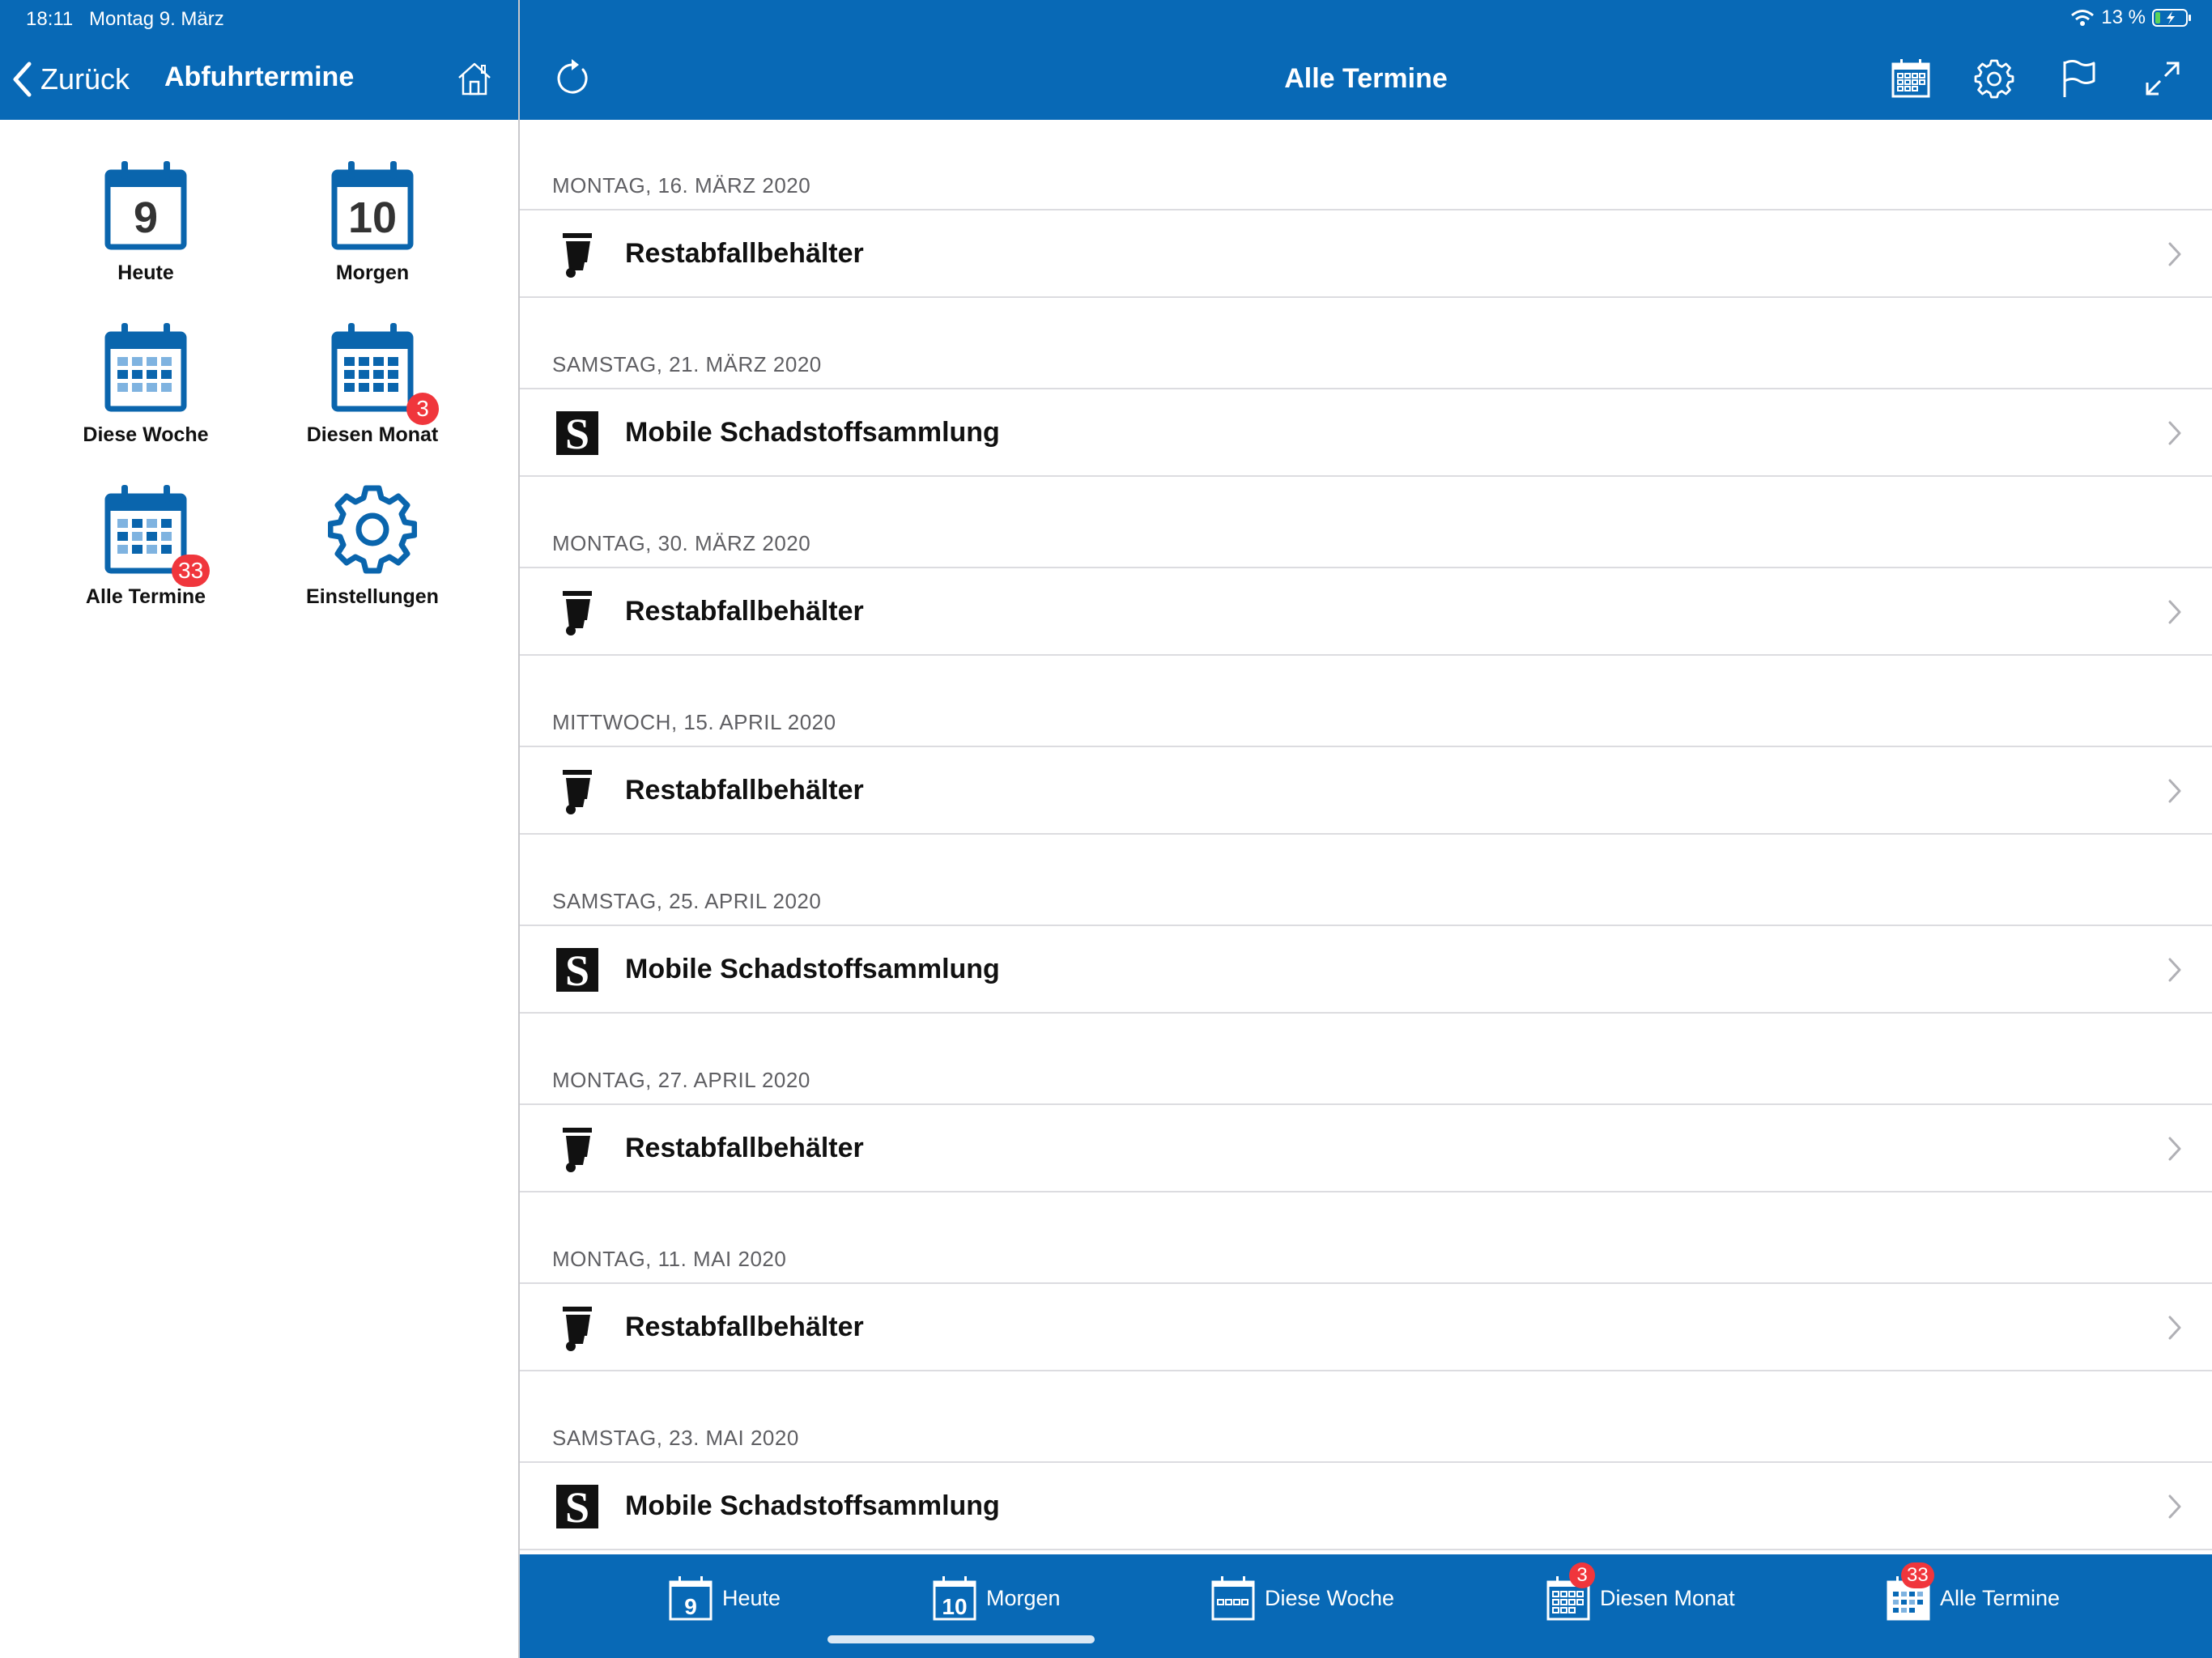 Image resolution: width=2212 pixels, height=1658 pixels. Describe the element at coordinates (682, 543) in the screenshot. I see `section-date-header: MONTAG, 30. MÄRZ 2020` at that location.